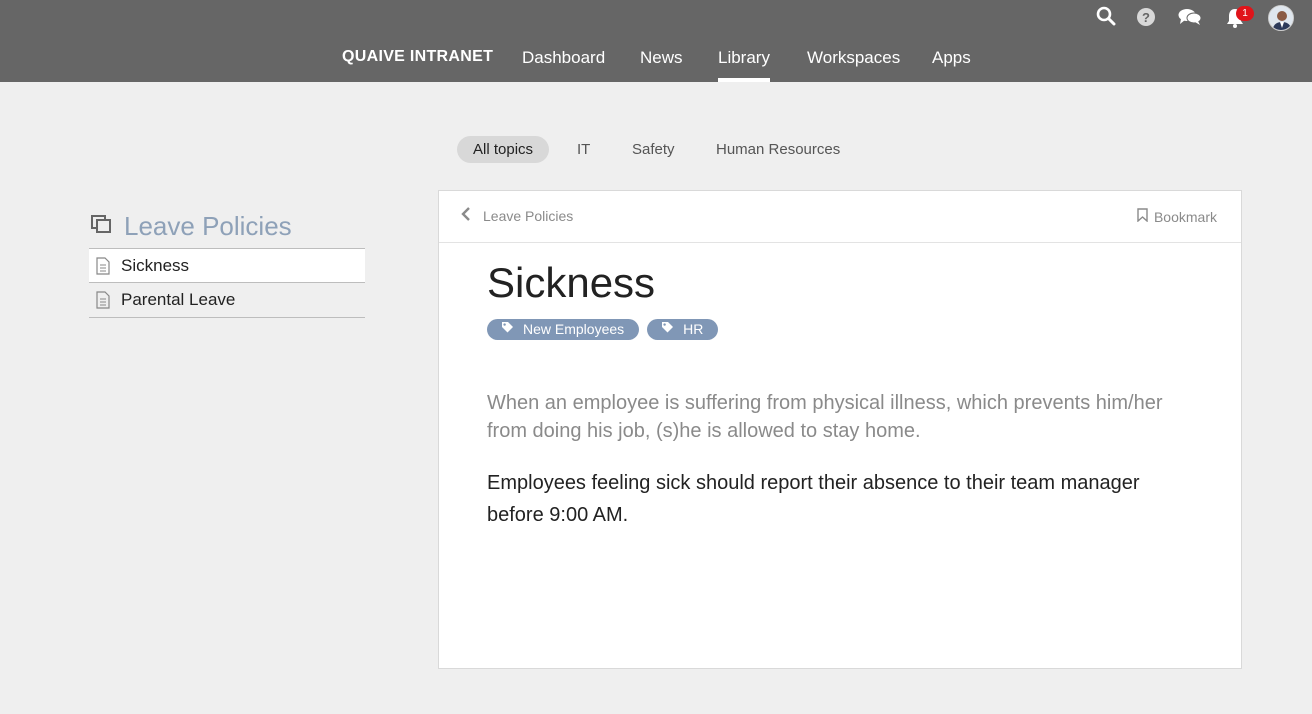  What do you see at coordinates (656, 17) in the screenshot?
I see `top-icons: ? 1` at bounding box center [656, 17].